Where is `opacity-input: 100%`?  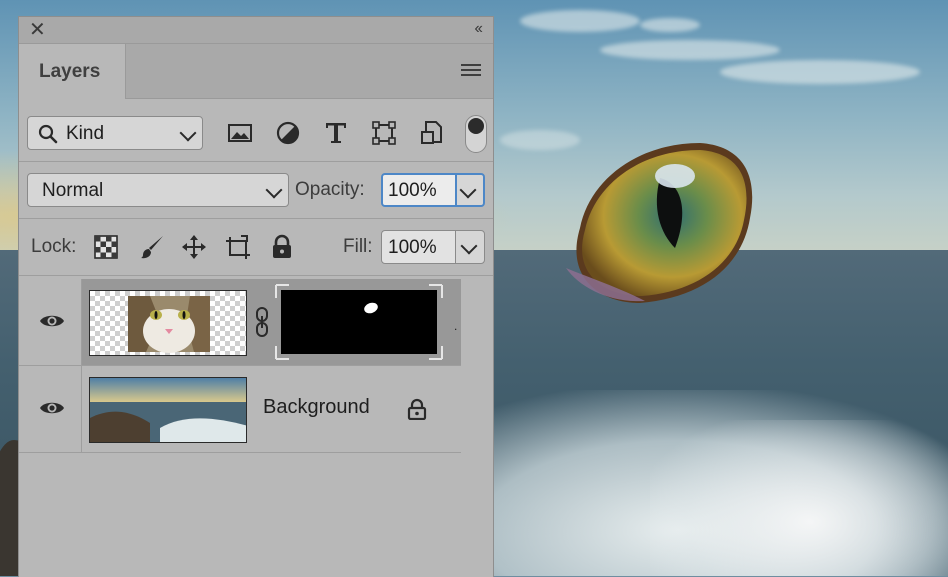
opacity-input: 100% is located at coordinates (419, 190).